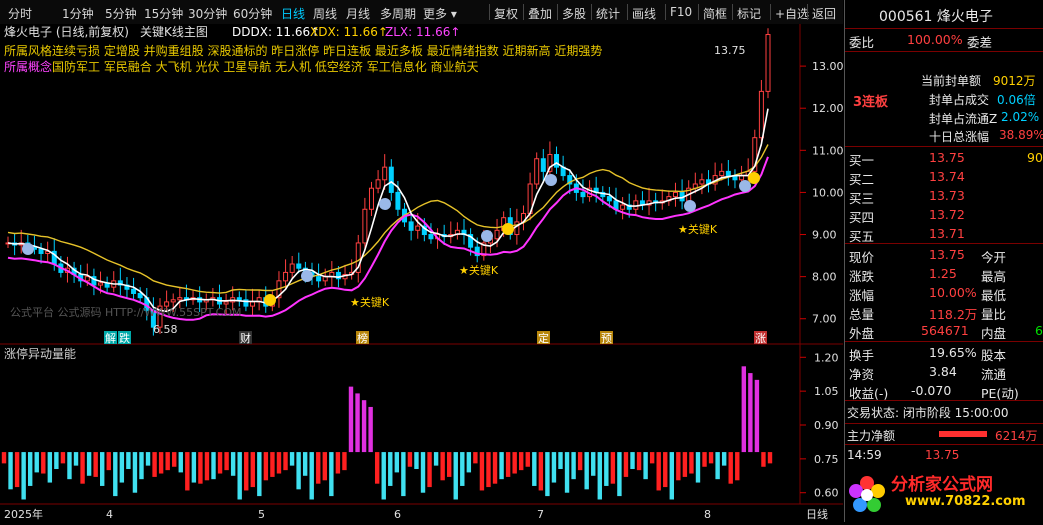 This screenshot has width=1043, height=525. Describe the element at coordinates (207, 13) in the screenshot. I see `period-tab-4: 30分钟` at that location.